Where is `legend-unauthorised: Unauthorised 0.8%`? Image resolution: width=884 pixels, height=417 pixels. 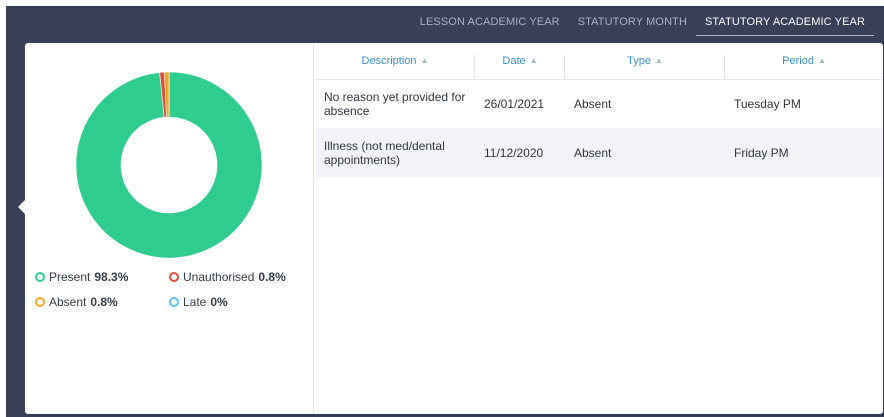
legend-unauthorised: Unauthorised 0.8% is located at coordinates (227, 277).